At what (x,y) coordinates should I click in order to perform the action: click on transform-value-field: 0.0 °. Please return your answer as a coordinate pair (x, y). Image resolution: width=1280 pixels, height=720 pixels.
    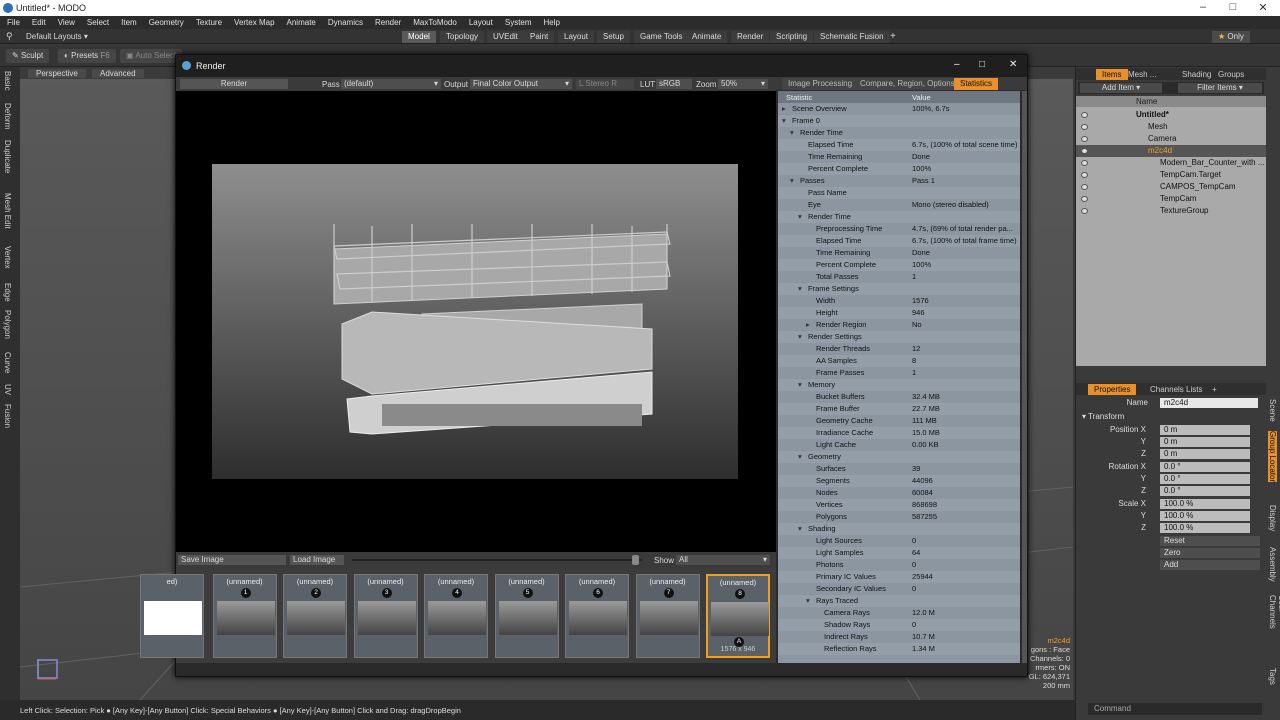
    Looking at the image, I should click on (1205, 479).